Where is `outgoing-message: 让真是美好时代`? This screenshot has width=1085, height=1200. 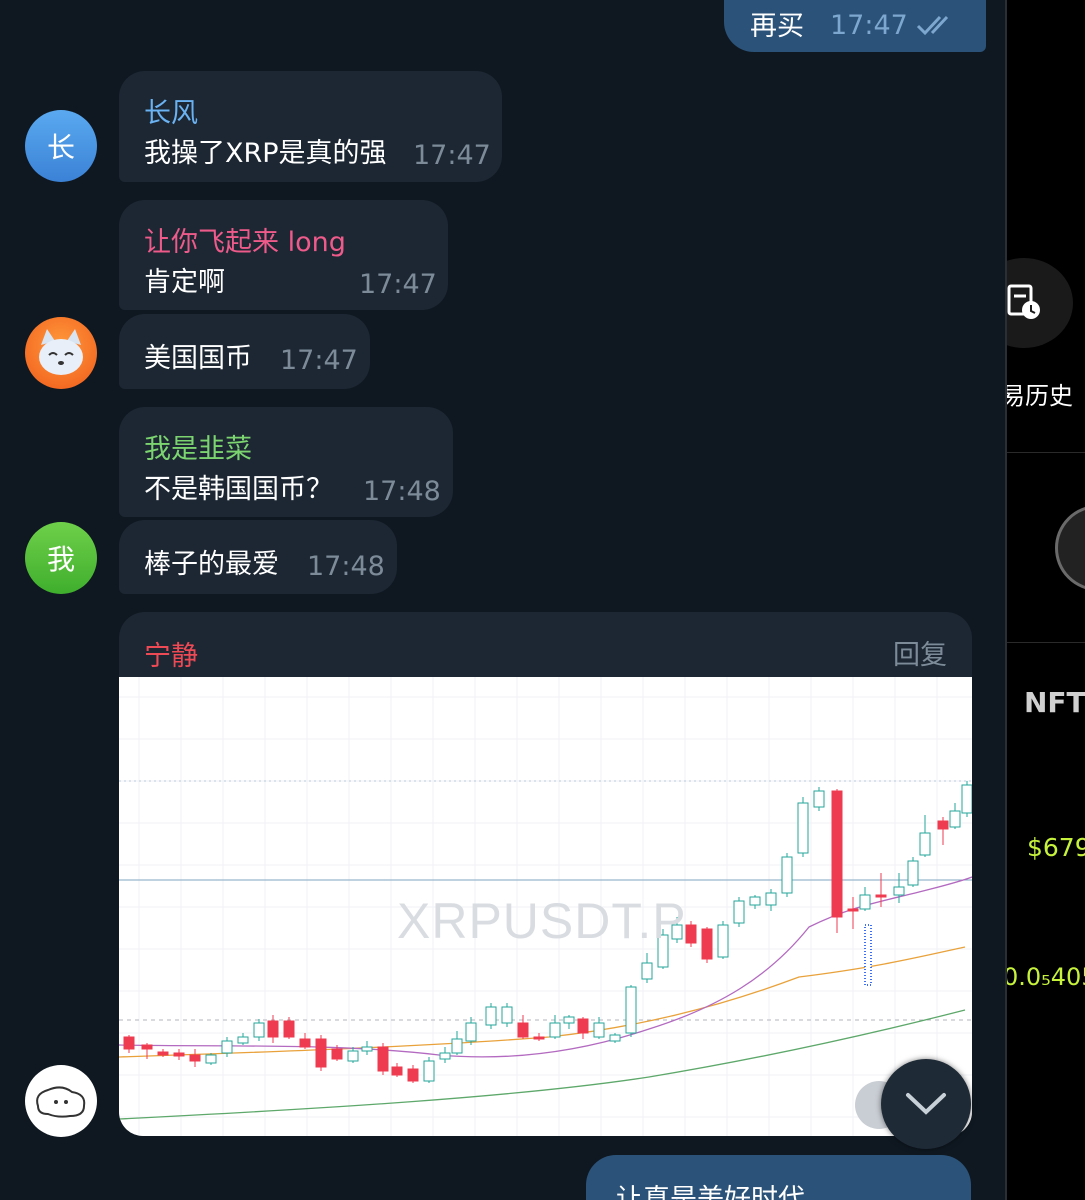
outgoing-message: 让真是美好时代 is located at coordinates (778, 1177).